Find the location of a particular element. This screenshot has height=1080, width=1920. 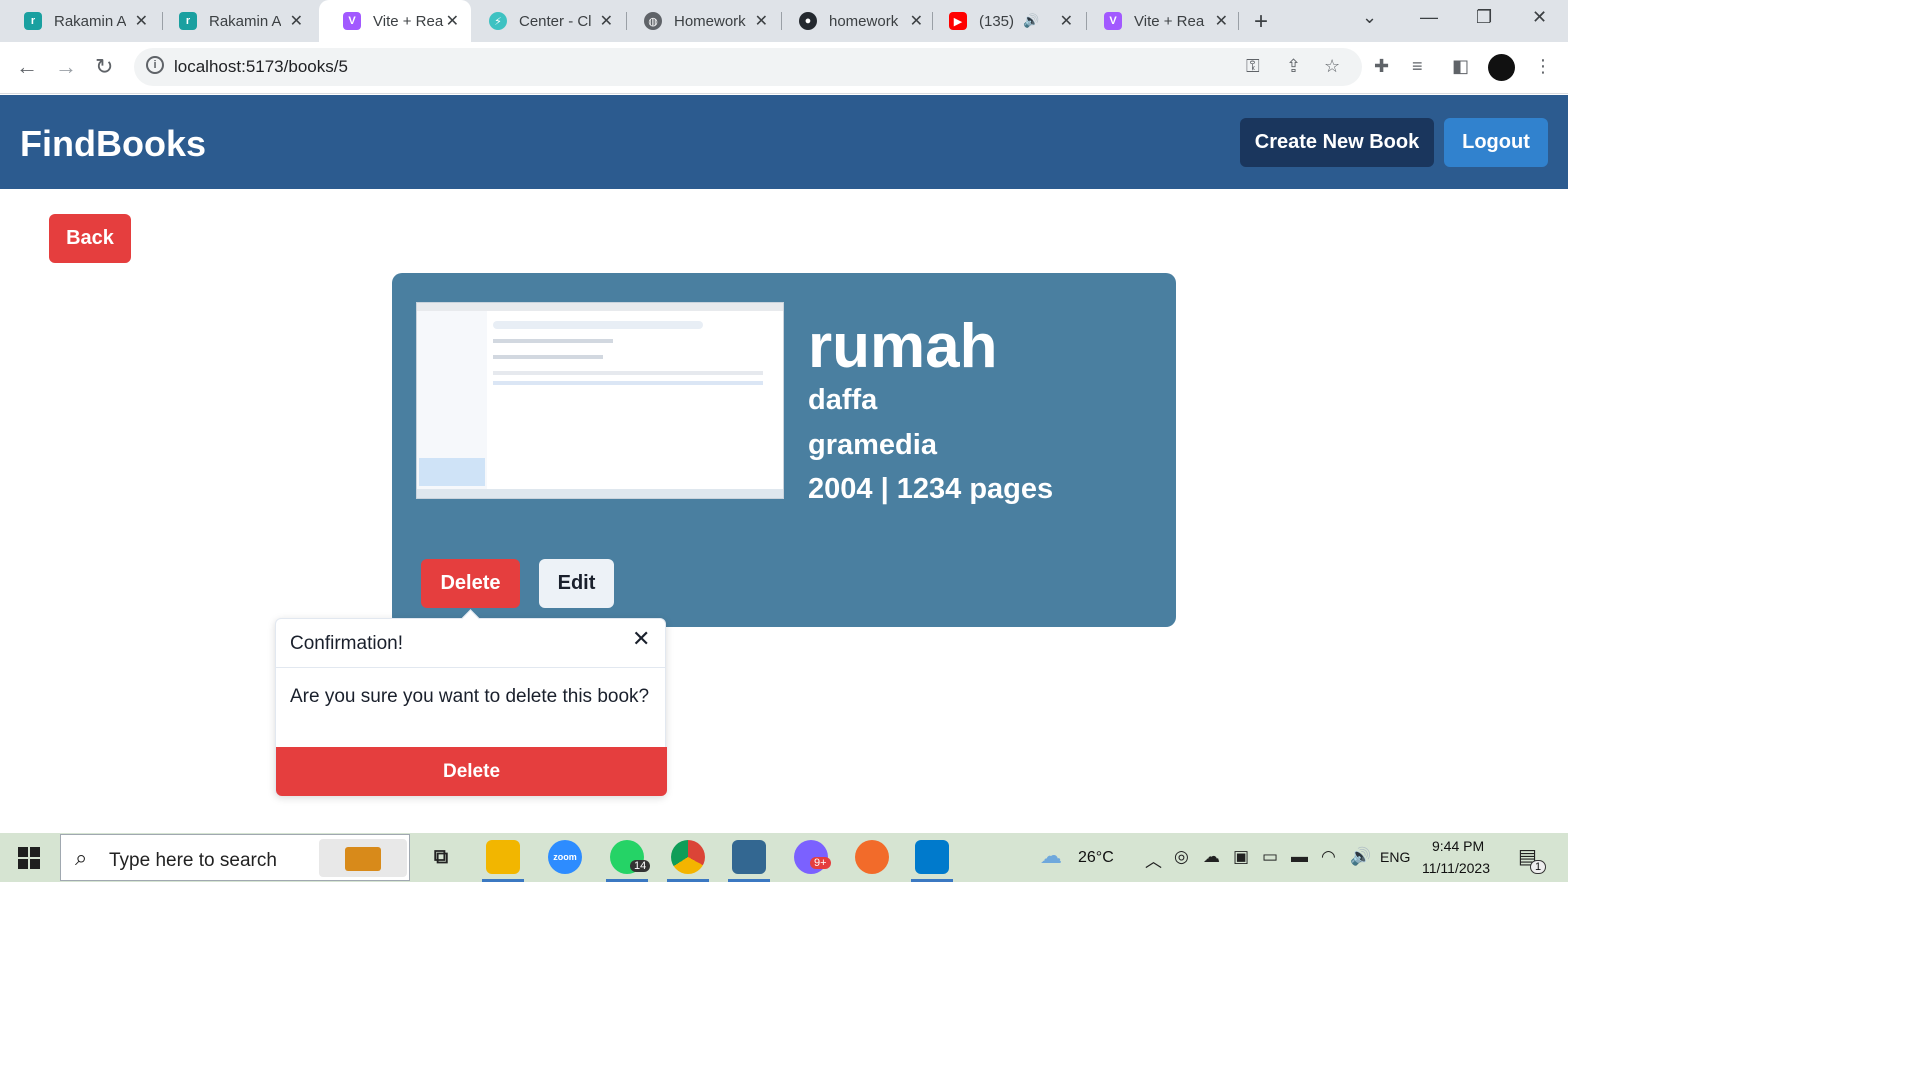

browser-tab-6: ● homework ✕ is located at coordinates (855, 21).